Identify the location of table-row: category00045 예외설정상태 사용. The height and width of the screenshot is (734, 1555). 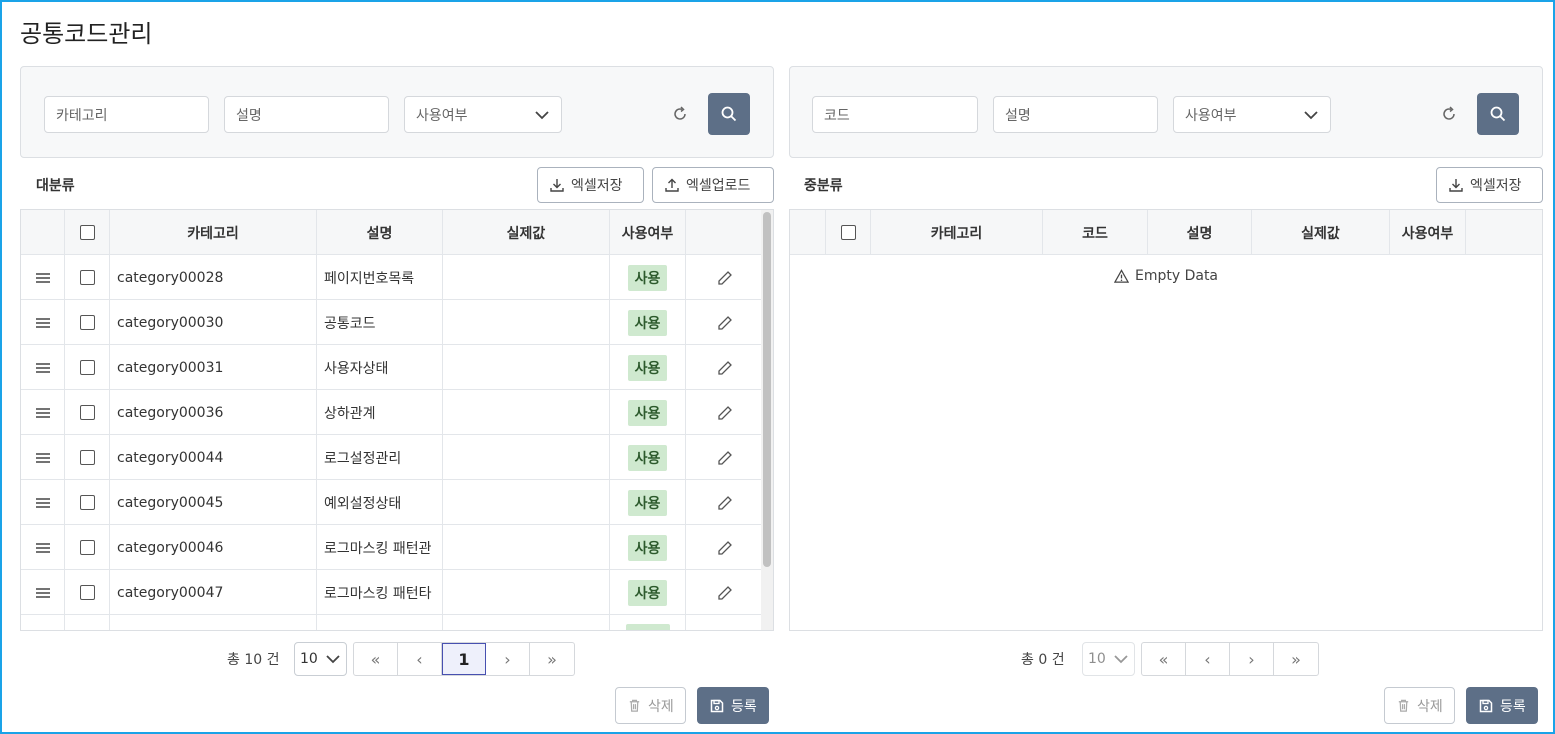
(392, 502).